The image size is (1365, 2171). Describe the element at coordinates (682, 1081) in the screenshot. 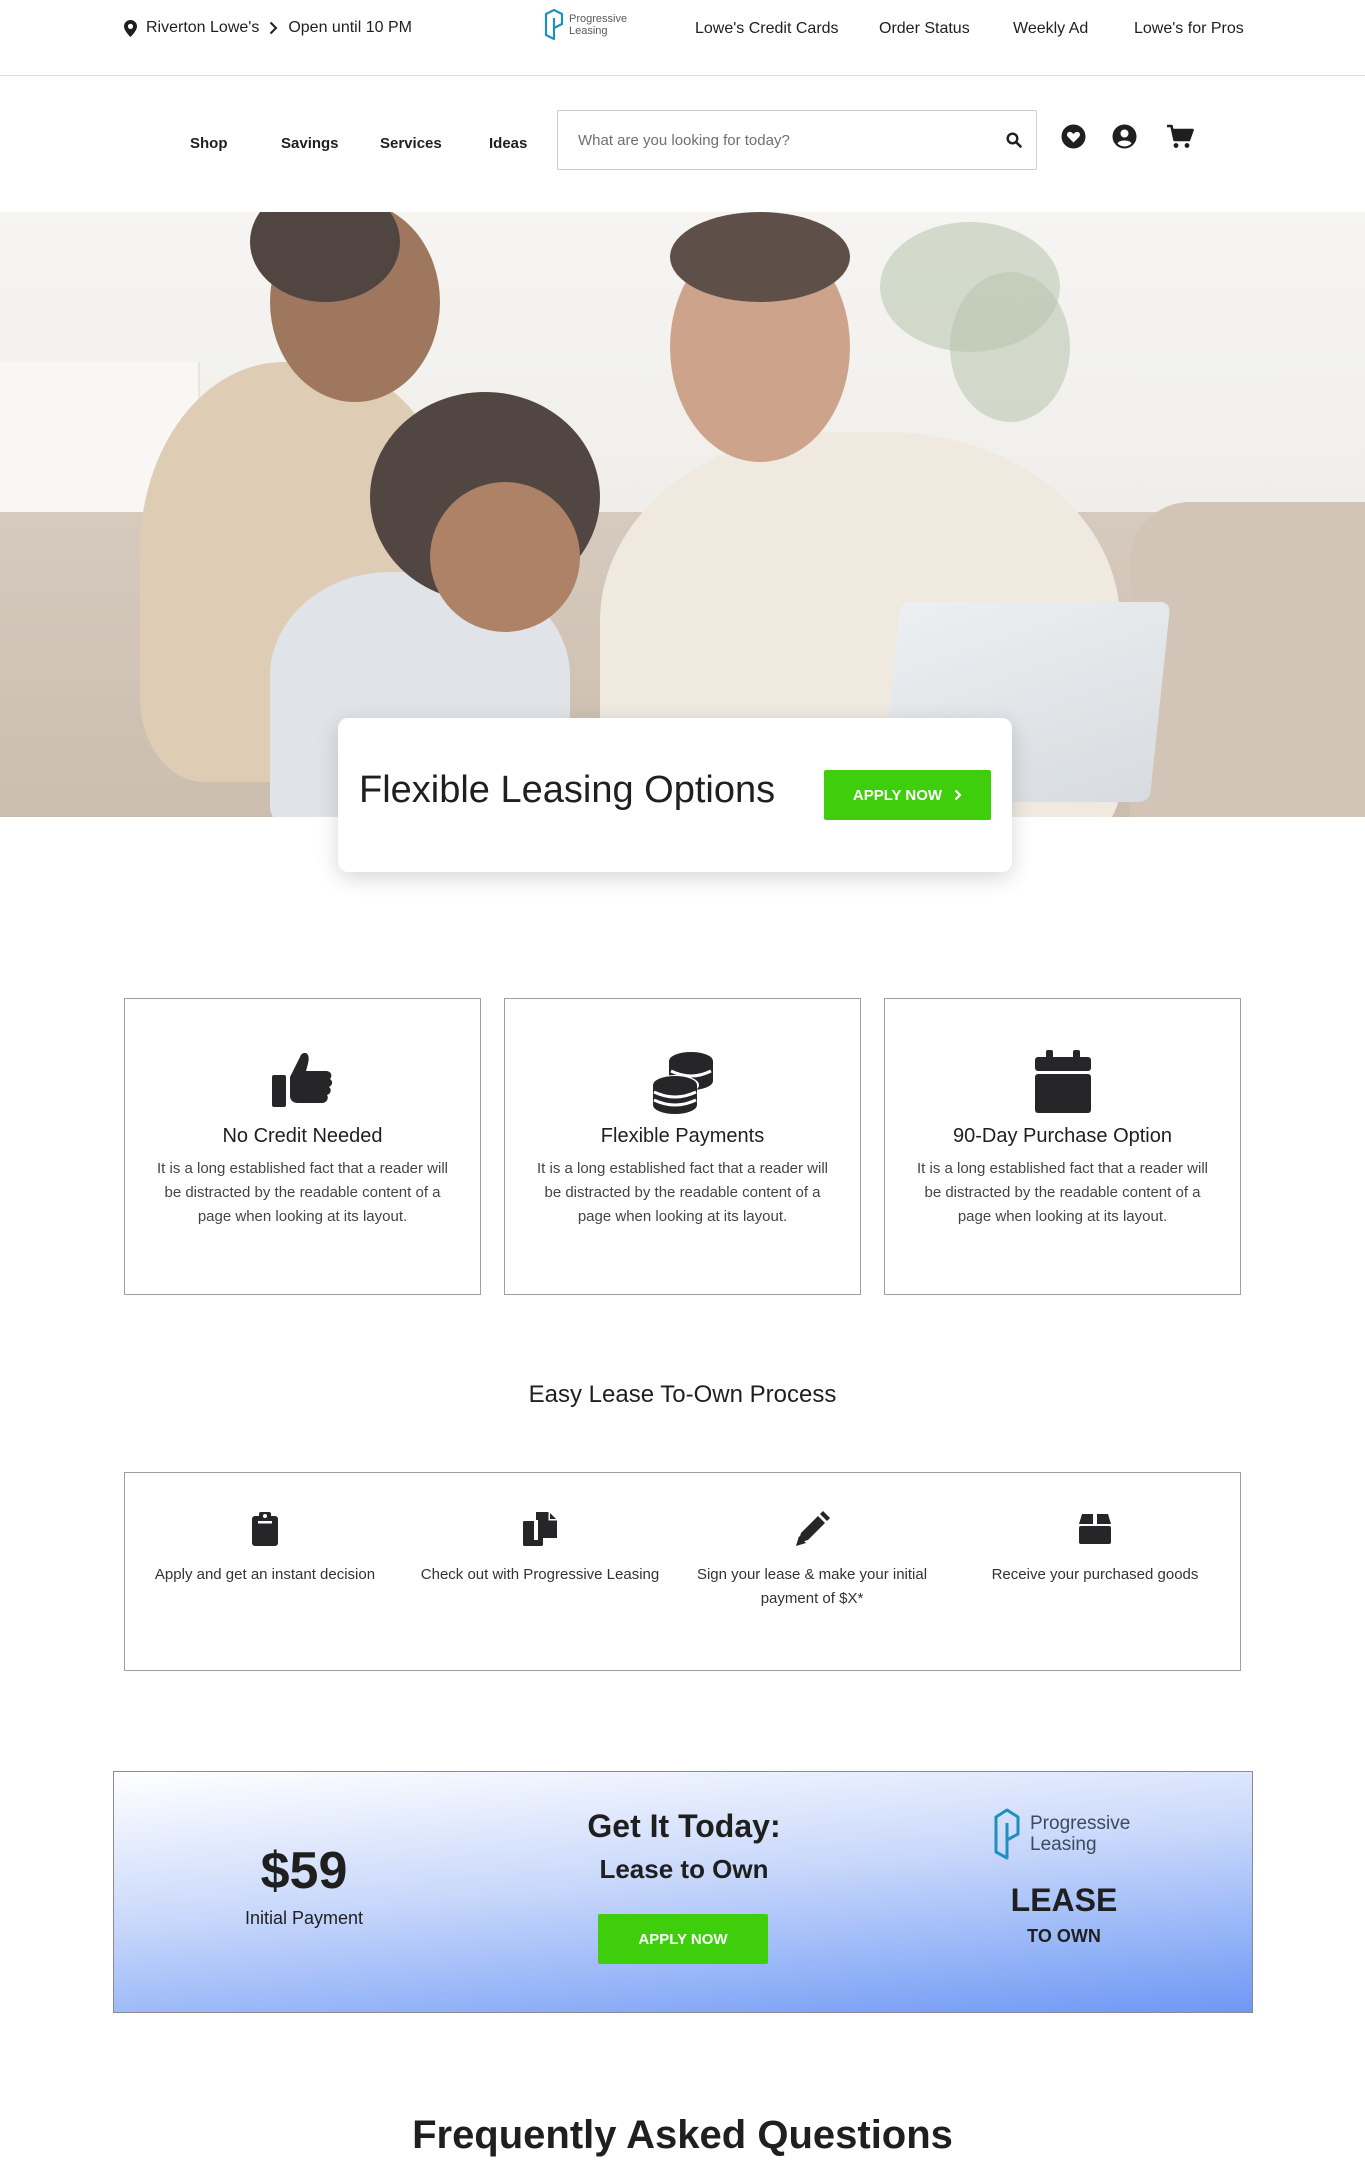

I see `coins-icon` at that location.